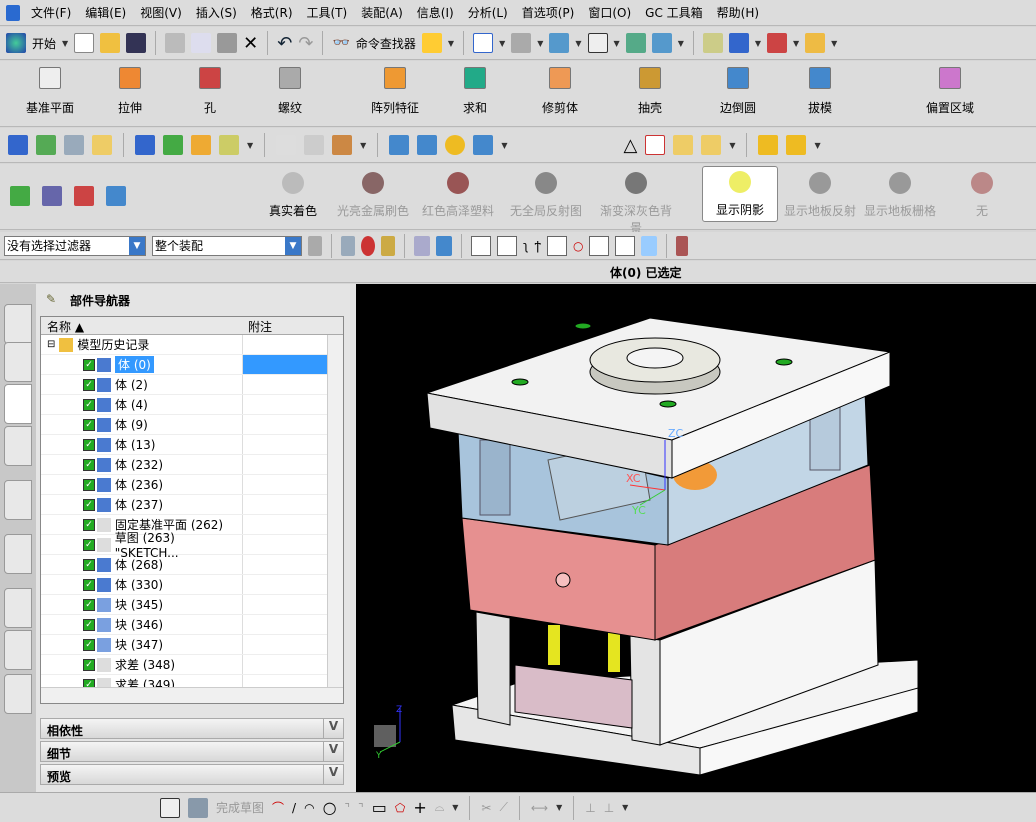  Describe the element at coordinates (18, 145) in the screenshot. I see `assembly-nav-icon` at that location.